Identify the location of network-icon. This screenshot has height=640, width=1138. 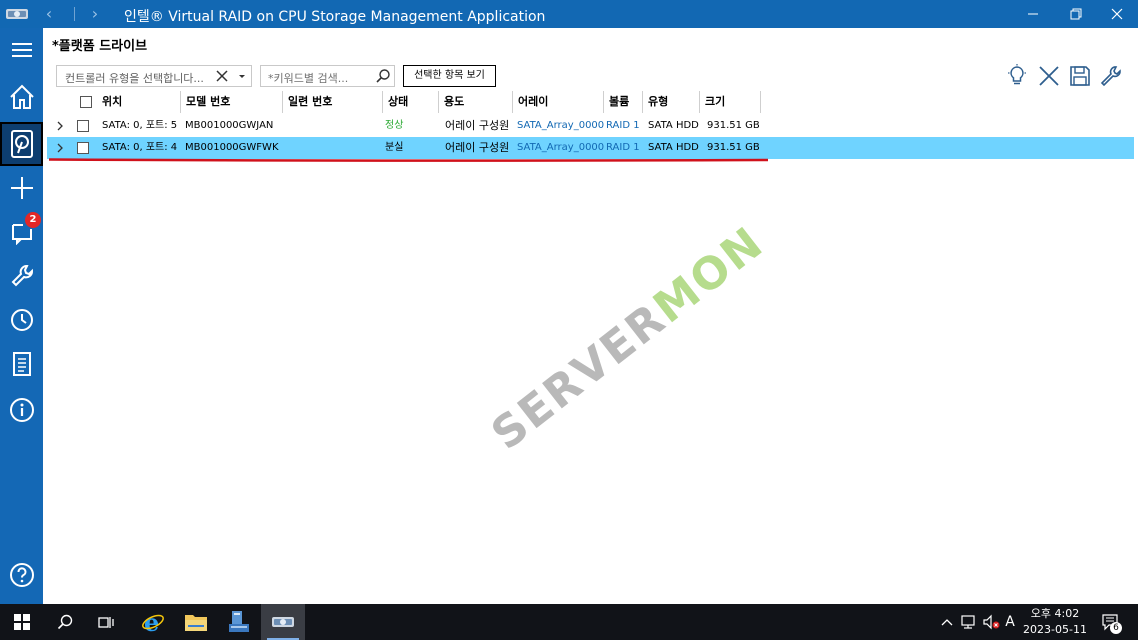
(968, 622).